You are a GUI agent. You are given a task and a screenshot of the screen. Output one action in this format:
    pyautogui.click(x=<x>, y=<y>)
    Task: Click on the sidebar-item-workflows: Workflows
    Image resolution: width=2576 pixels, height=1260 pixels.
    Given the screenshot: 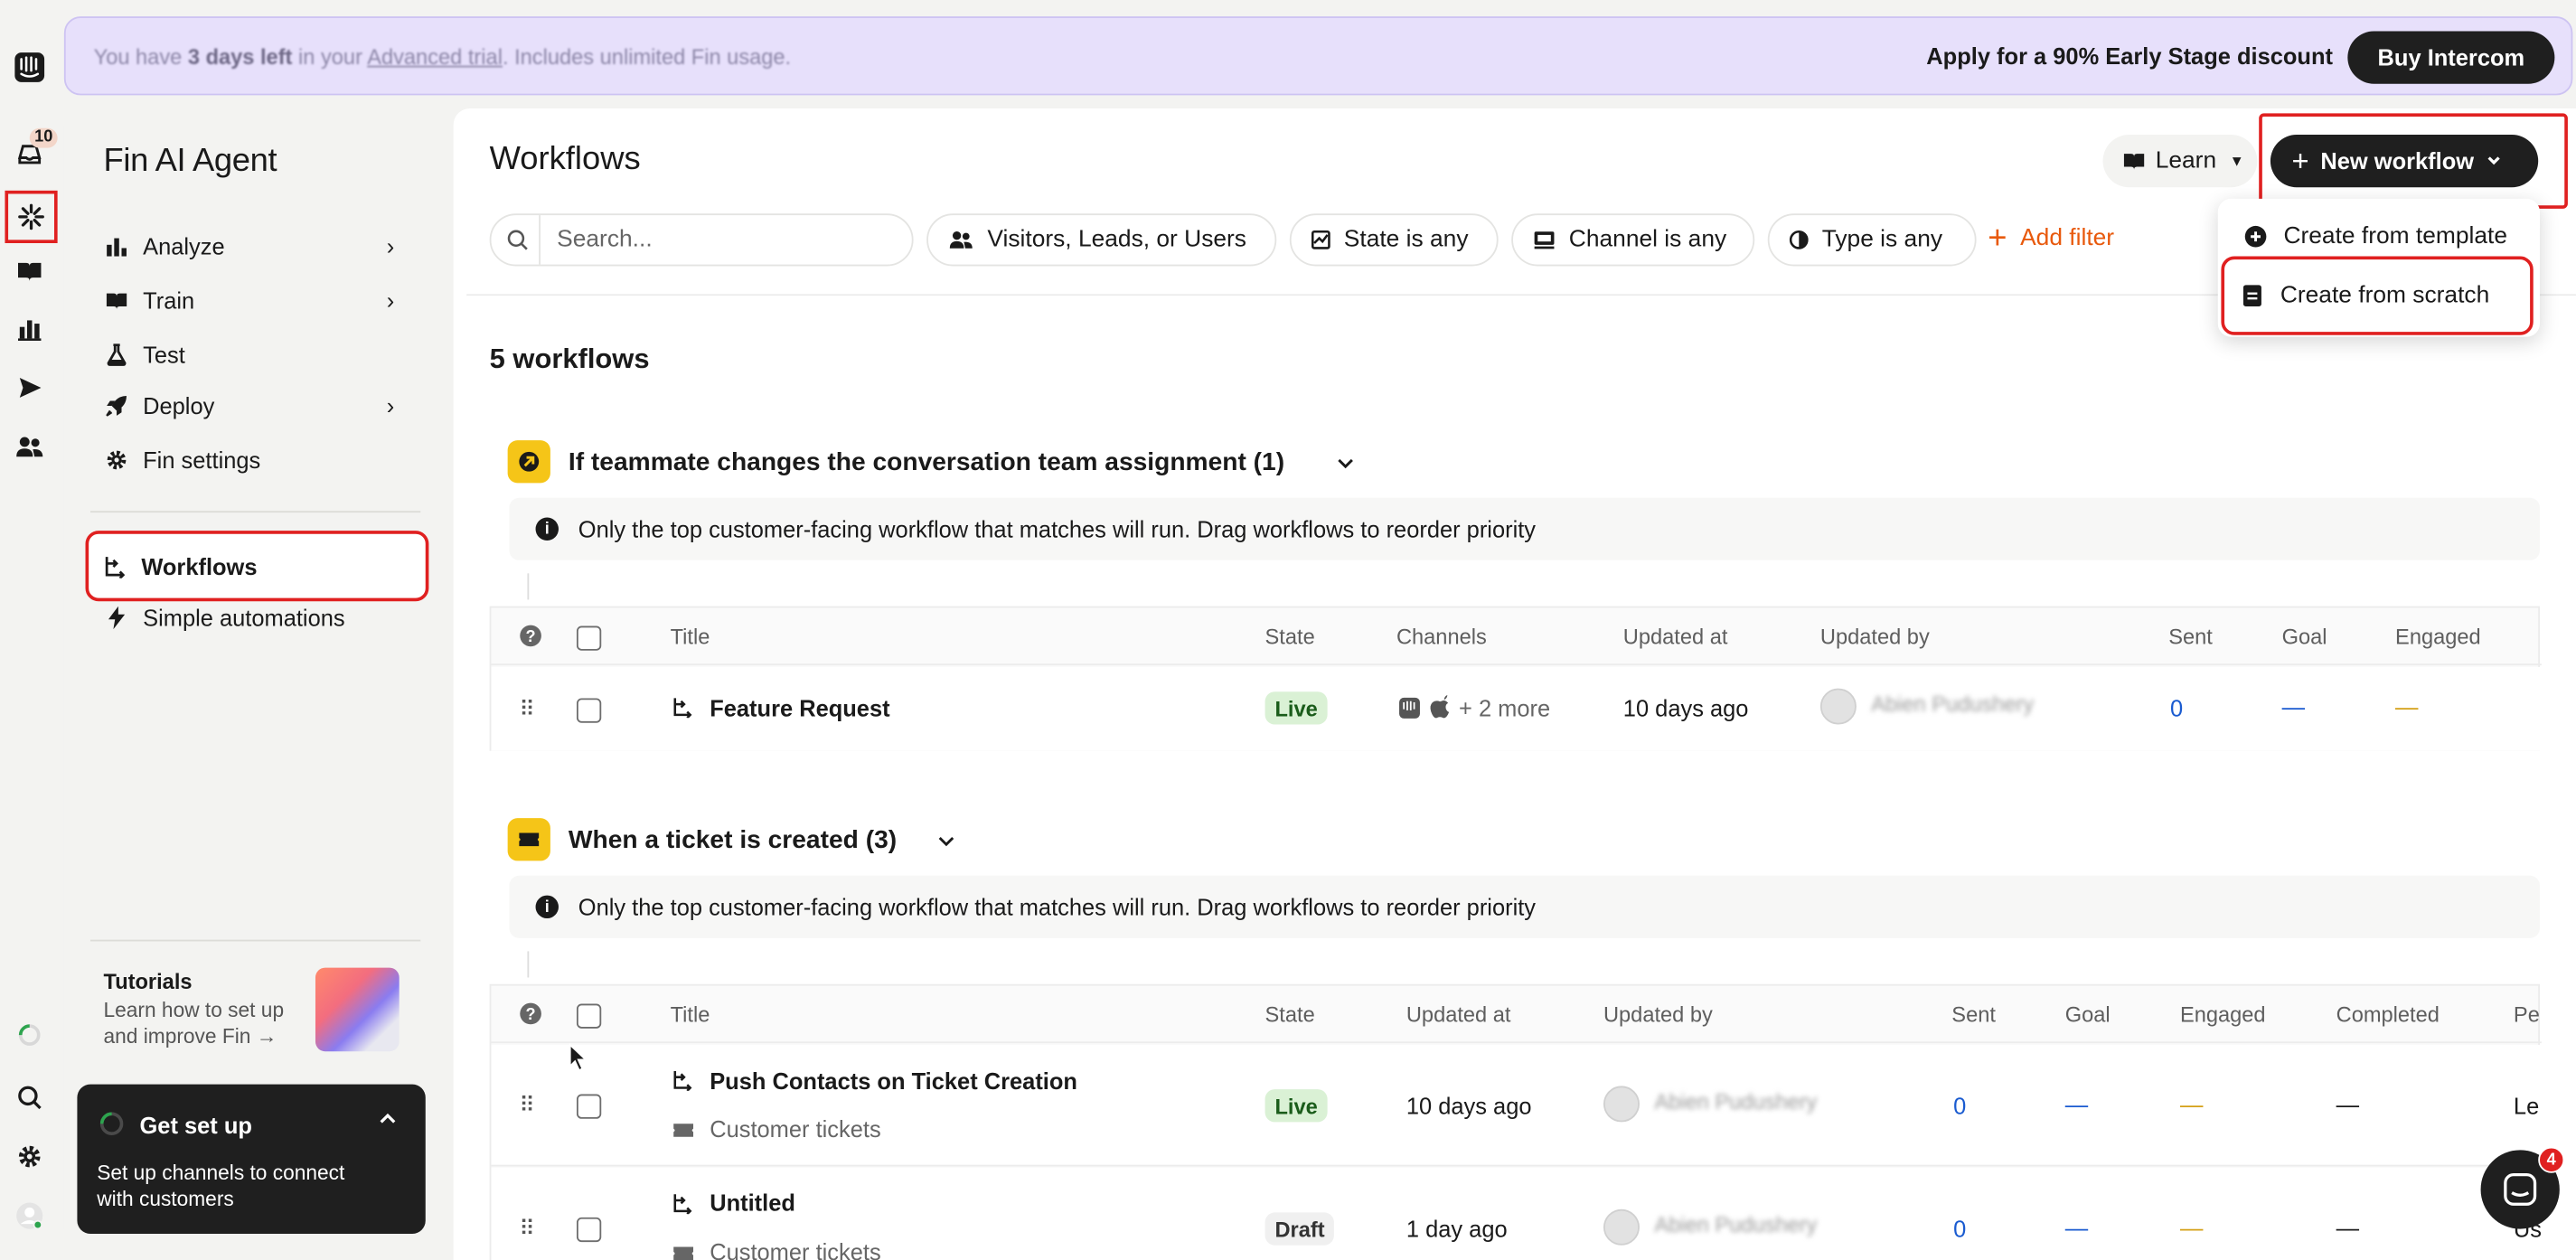 What is the action you would take?
    pyautogui.click(x=257, y=567)
    